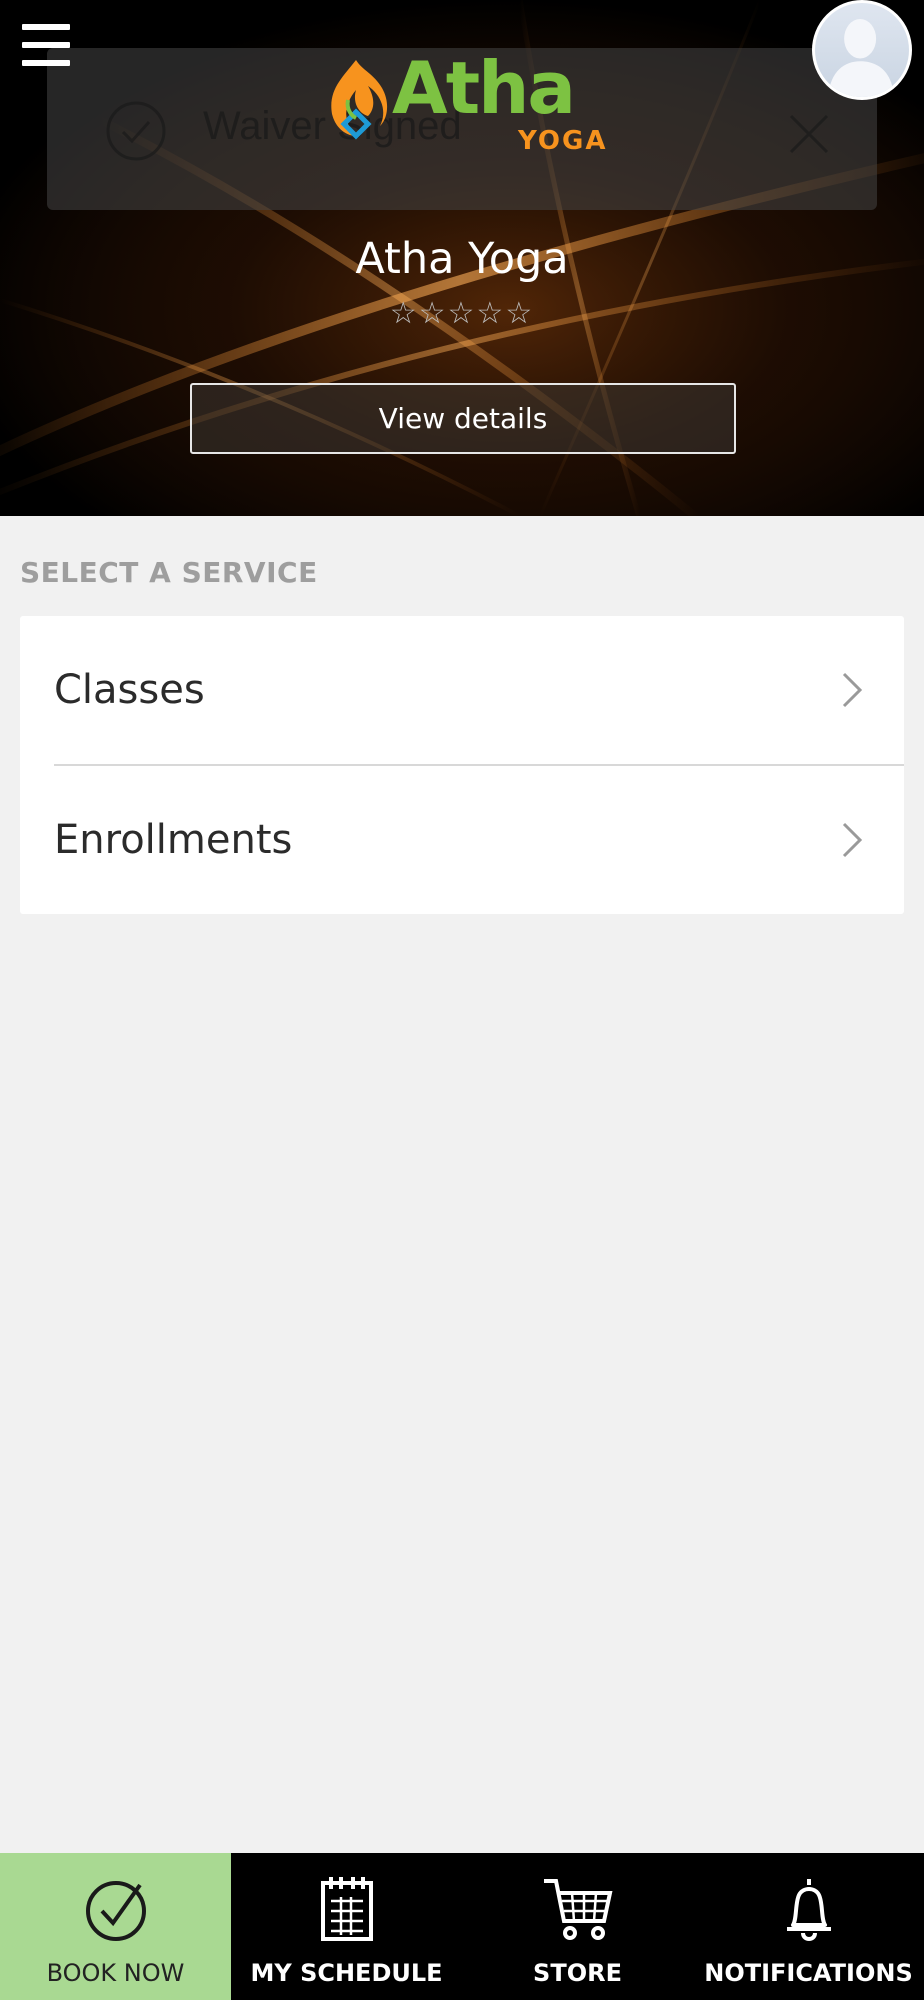 The width and height of the screenshot is (924, 2000). What do you see at coordinates (173, 840) in the screenshot?
I see `service-item-label: Enrollments` at bounding box center [173, 840].